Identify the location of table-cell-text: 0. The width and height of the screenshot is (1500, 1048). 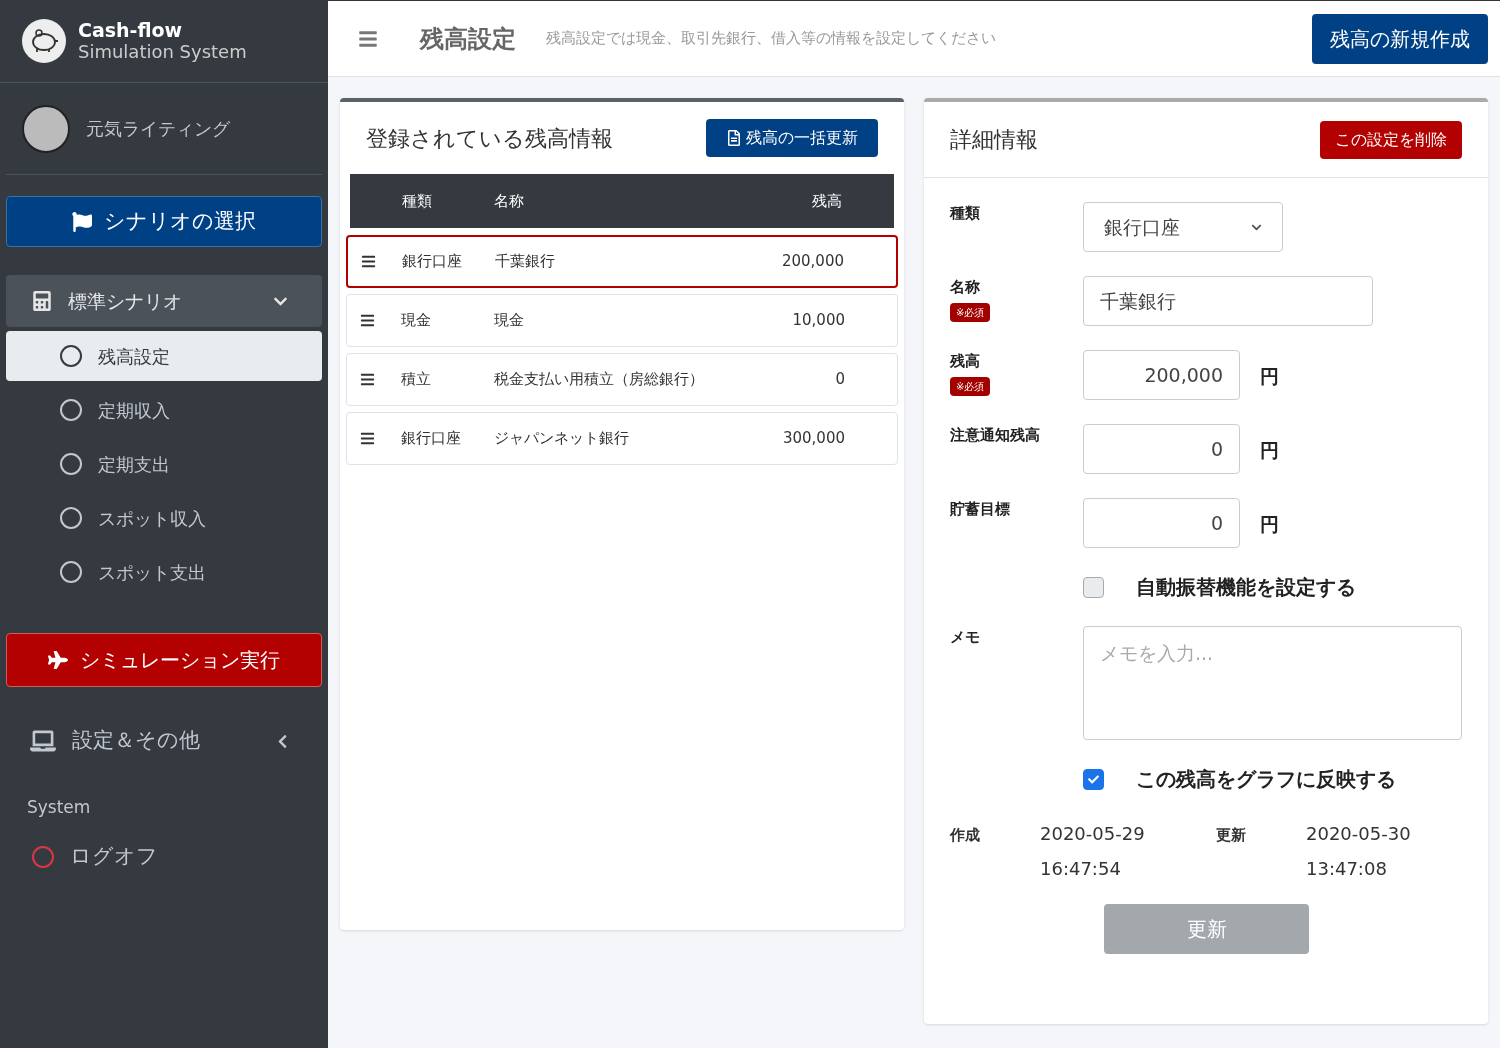
(840, 380).